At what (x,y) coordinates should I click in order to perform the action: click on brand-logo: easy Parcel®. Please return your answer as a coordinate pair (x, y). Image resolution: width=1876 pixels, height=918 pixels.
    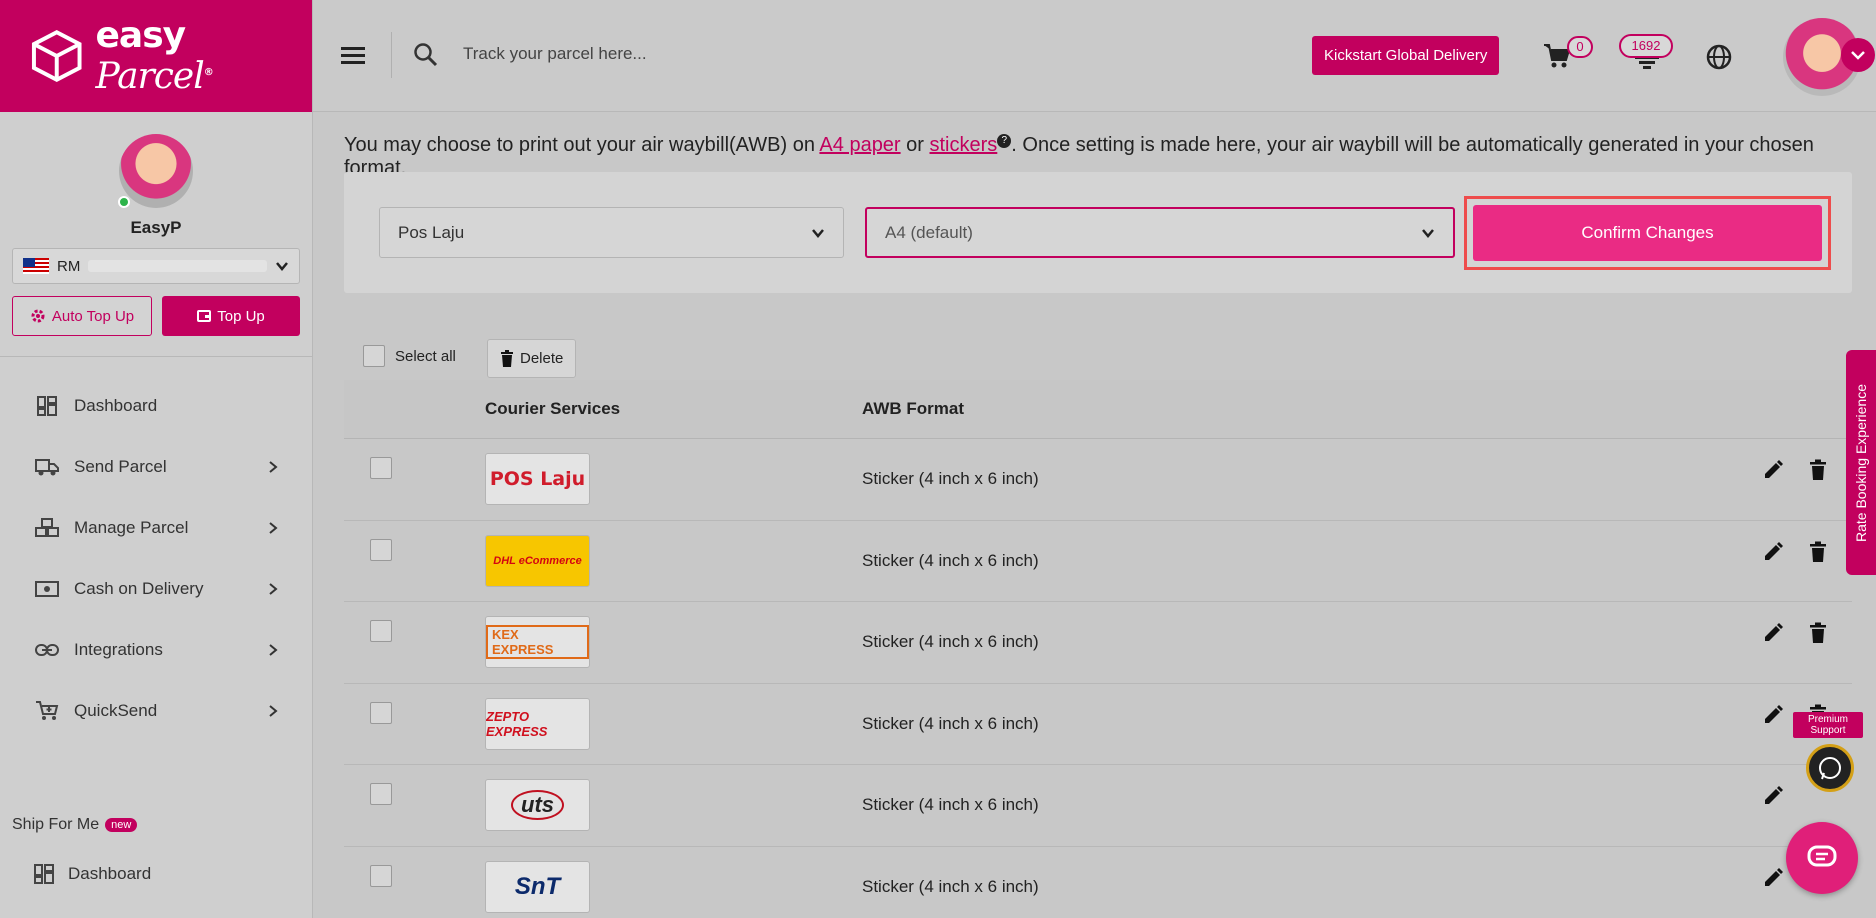
    Looking at the image, I should click on (156, 56).